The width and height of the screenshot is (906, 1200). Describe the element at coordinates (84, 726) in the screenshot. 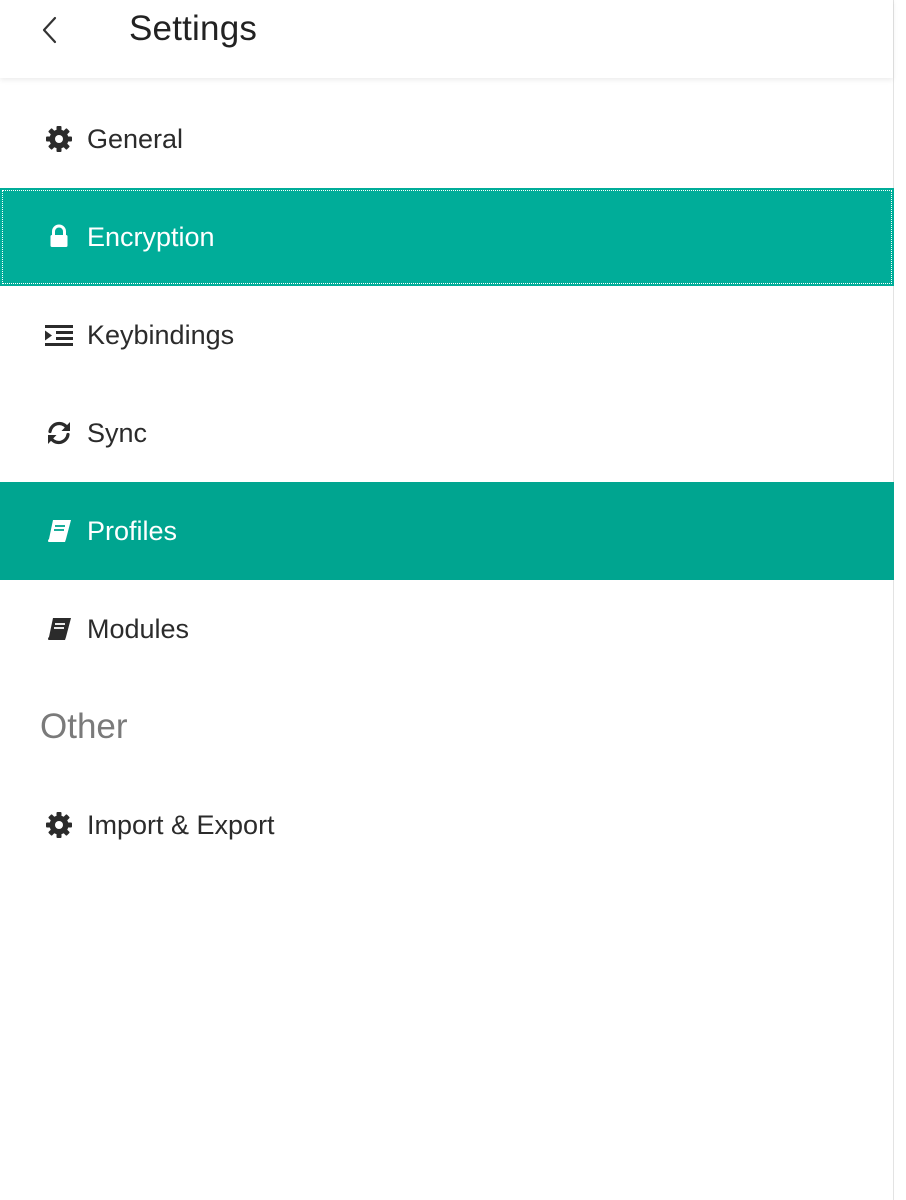

I see `section-heading-other: Other` at that location.